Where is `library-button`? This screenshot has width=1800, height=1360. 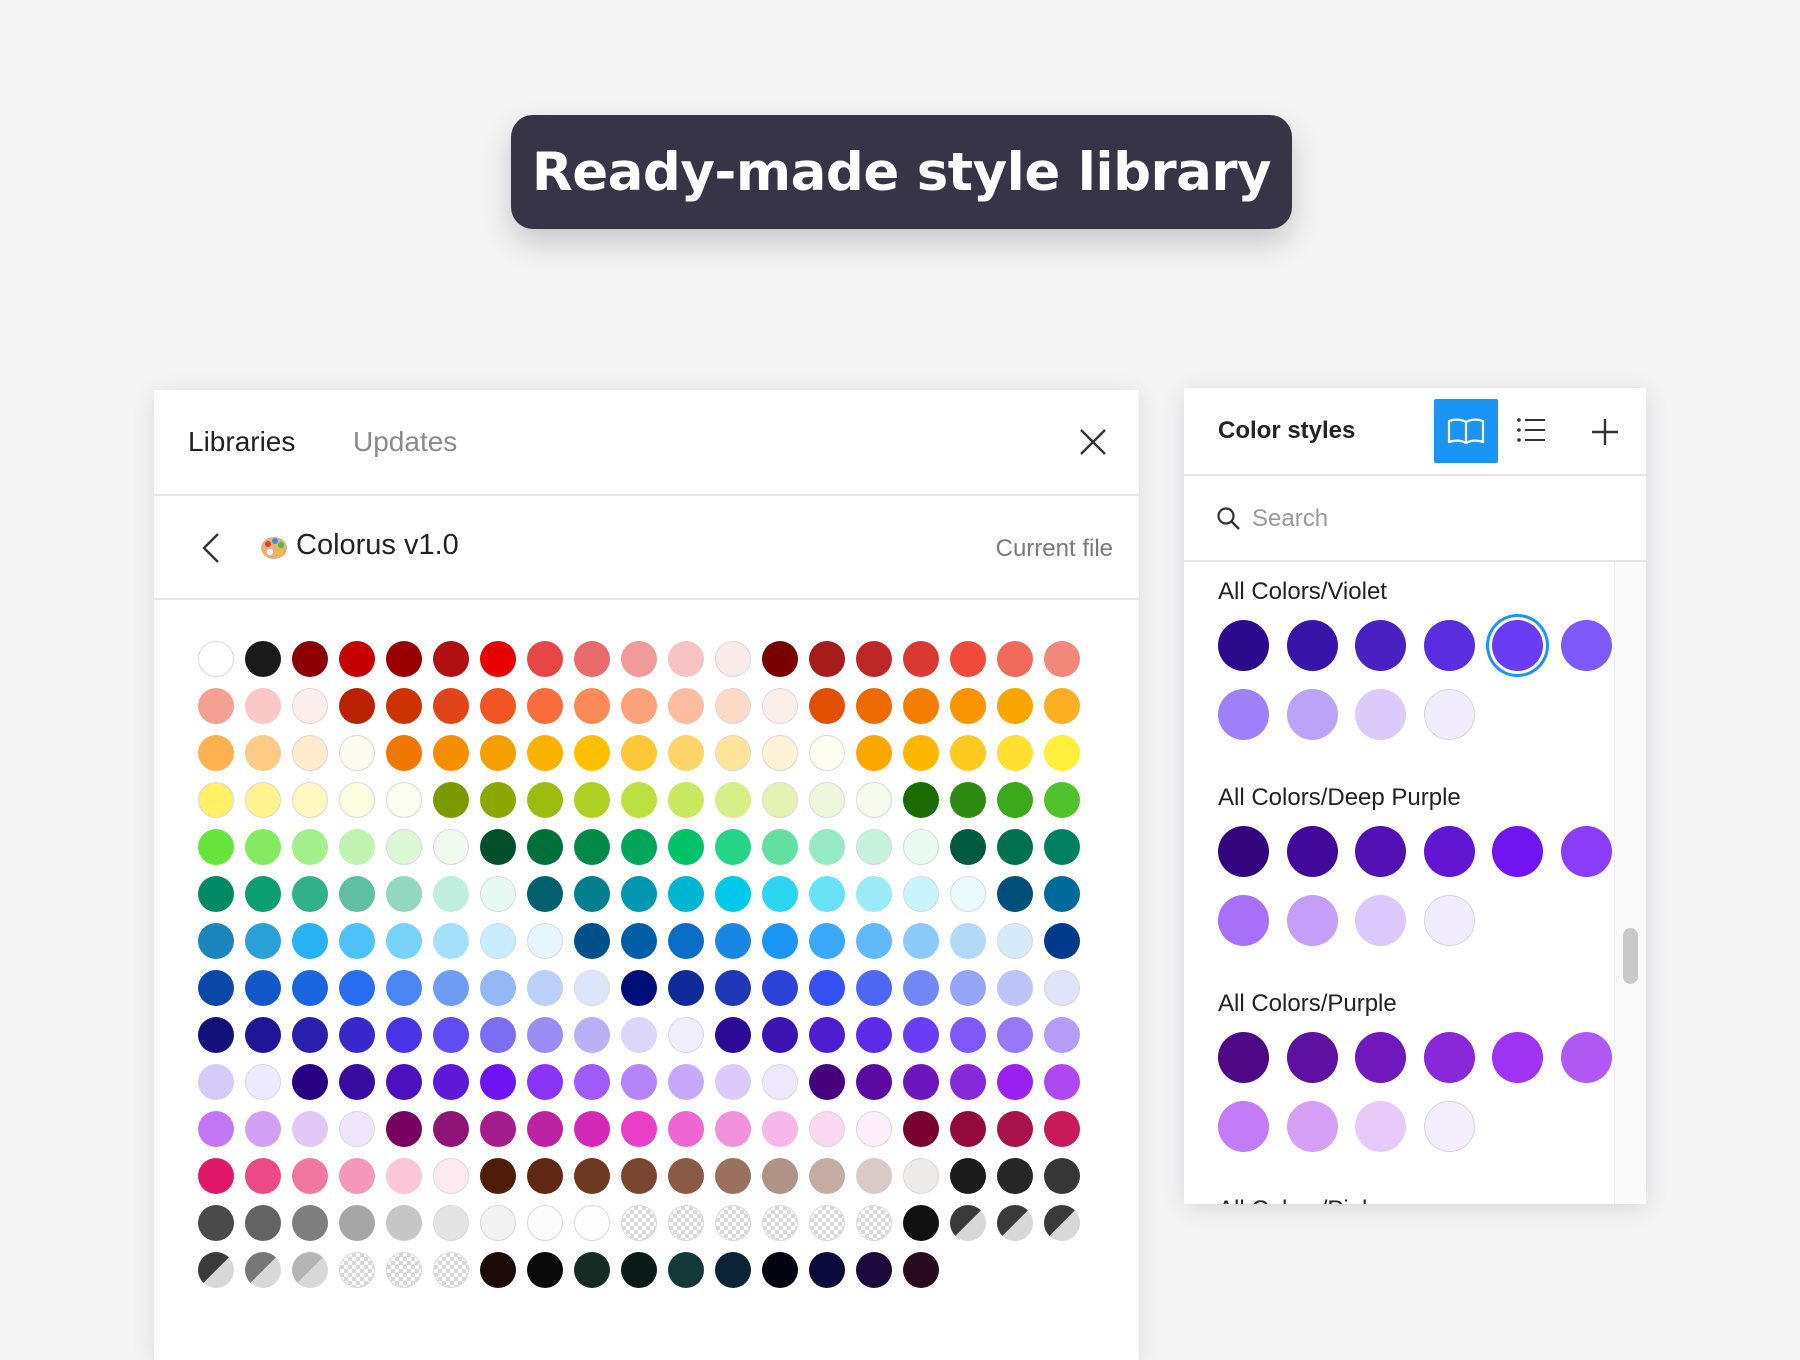
library-button is located at coordinates (1466, 431).